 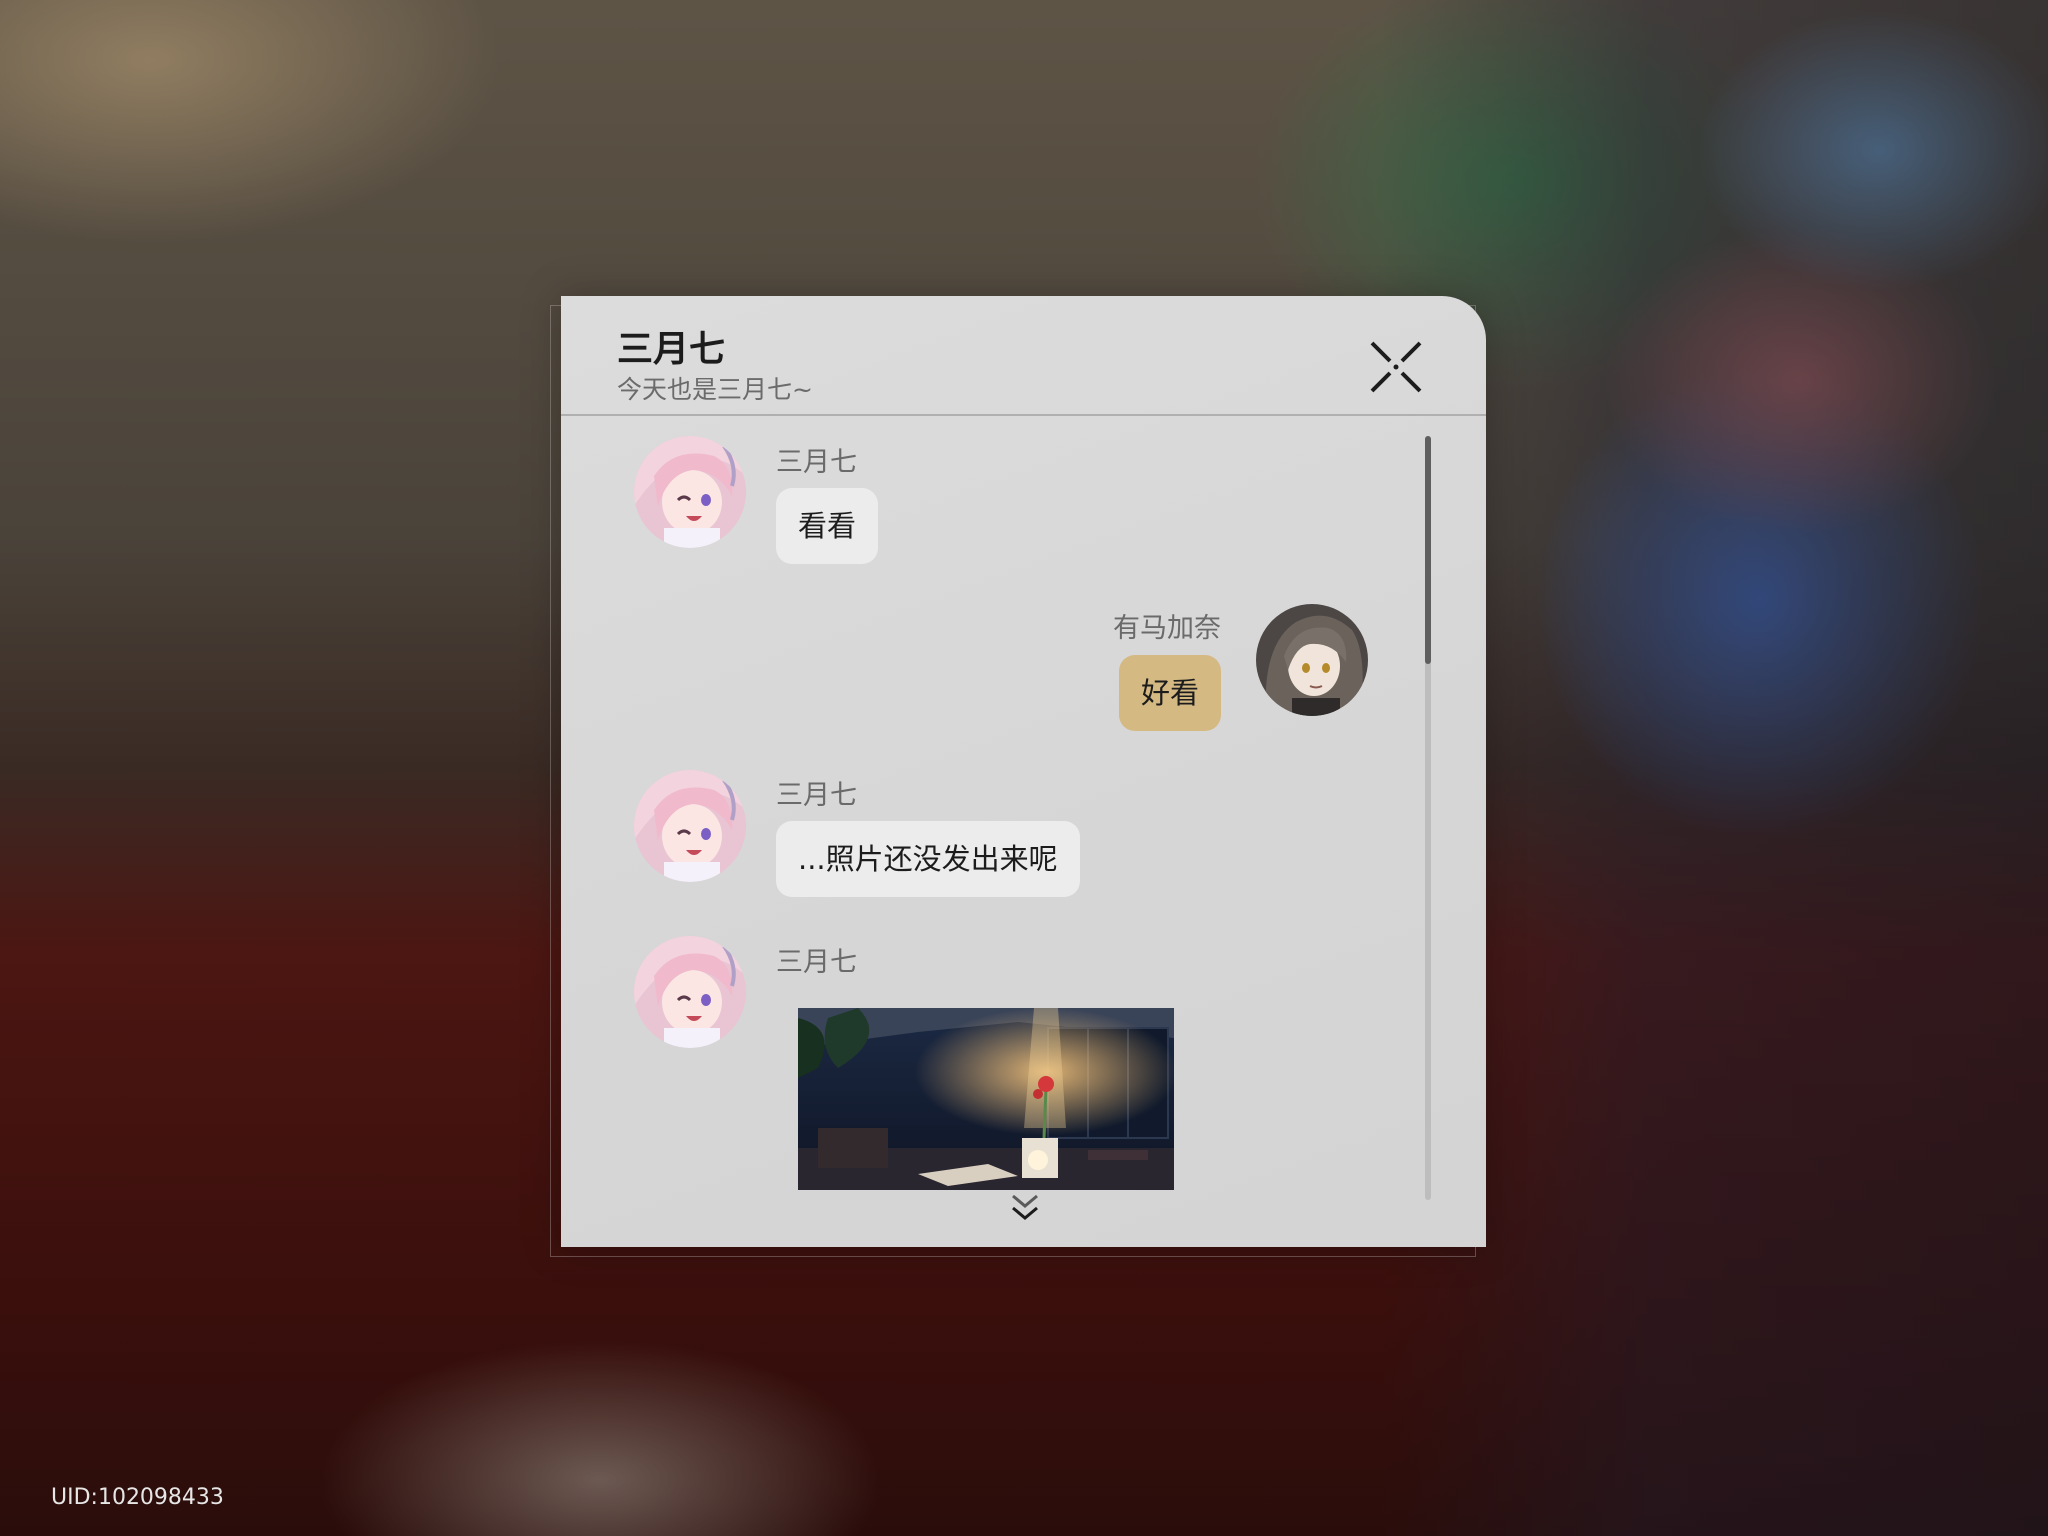 What do you see at coordinates (715, 389) in the screenshot?
I see `chat-subtitle: 今天也是三月七~` at bounding box center [715, 389].